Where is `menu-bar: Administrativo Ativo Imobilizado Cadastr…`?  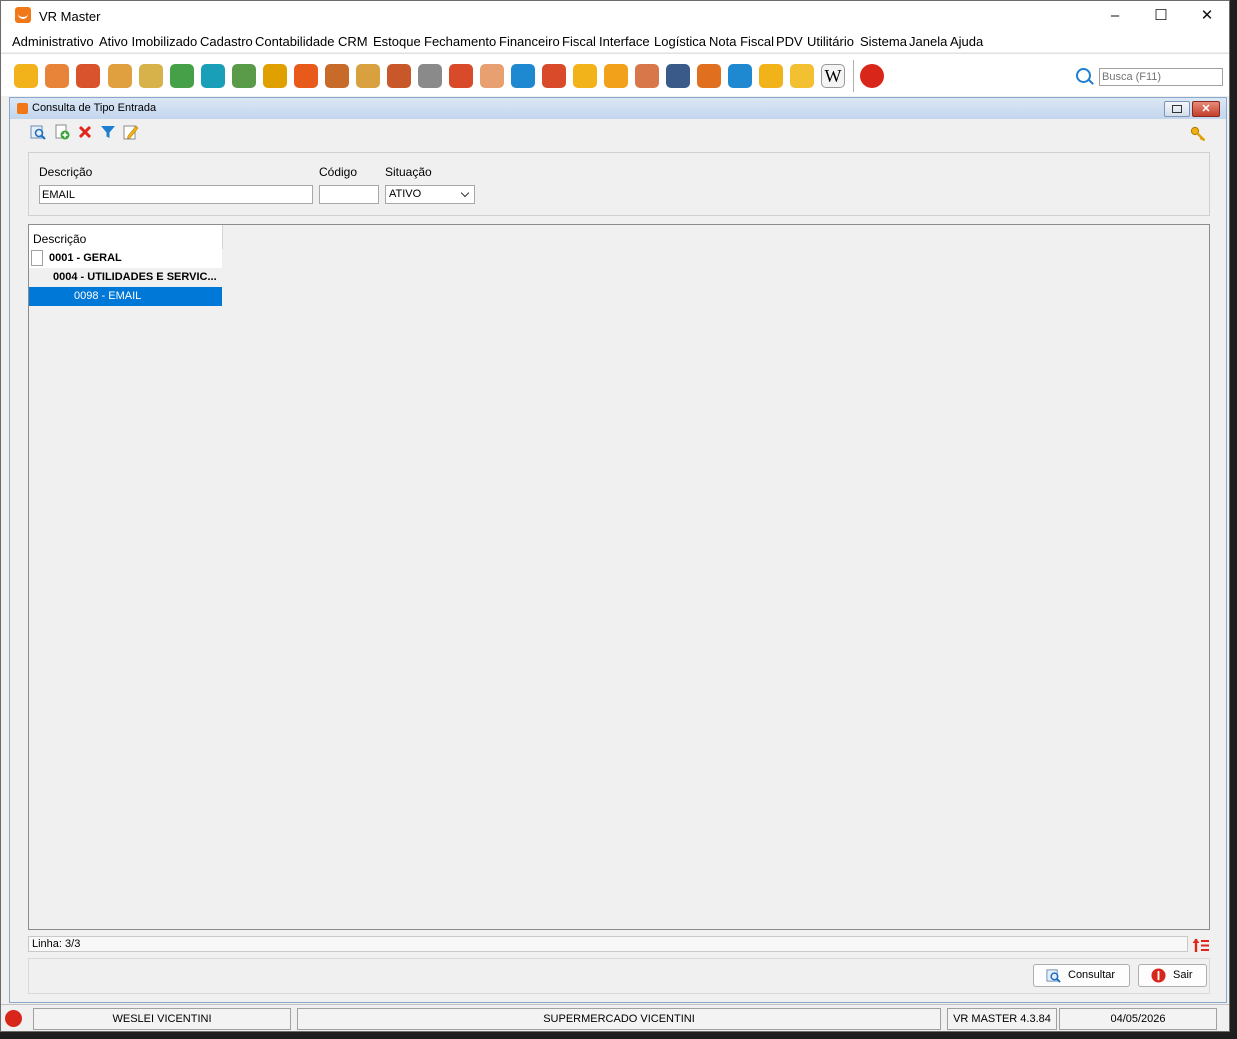
menu-bar: Administrativo Ativo Imobilizado Cadastr… is located at coordinates (615, 41).